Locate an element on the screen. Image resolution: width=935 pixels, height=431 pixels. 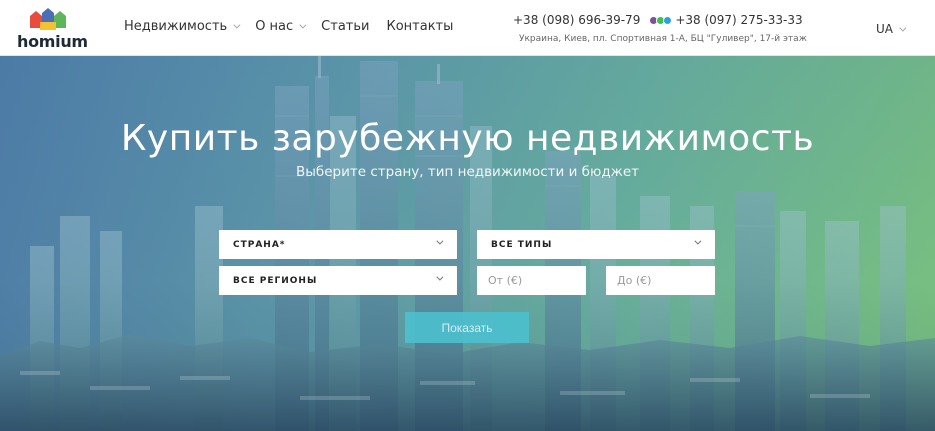
nav-item-label: Контакты is located at coordinates (420, 26).